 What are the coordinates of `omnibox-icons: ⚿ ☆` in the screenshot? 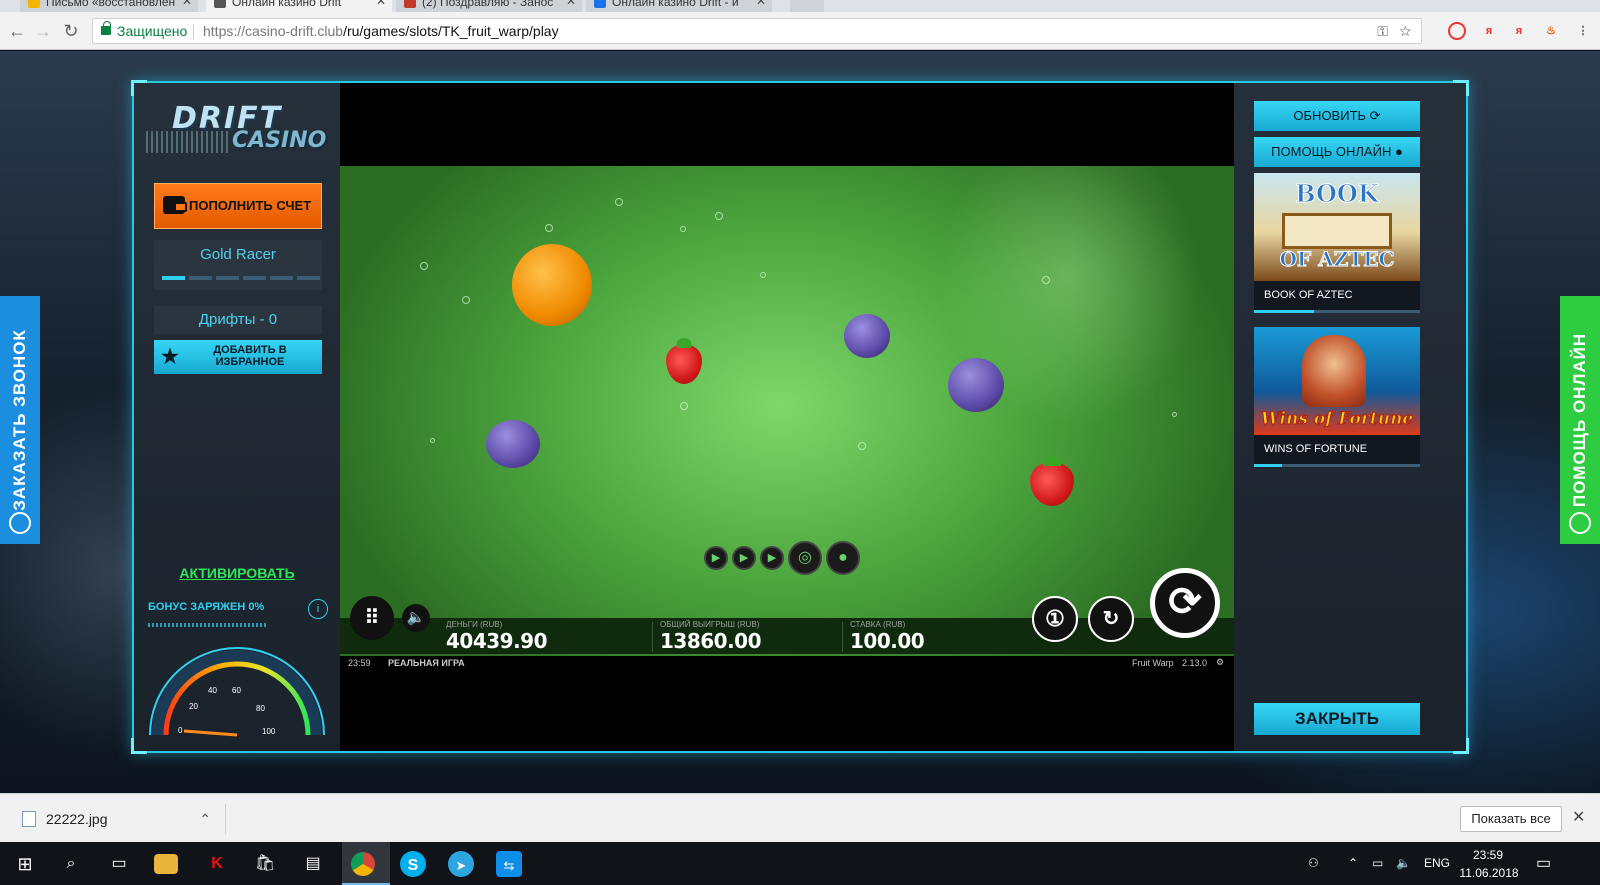 It's located at (1394, 31).